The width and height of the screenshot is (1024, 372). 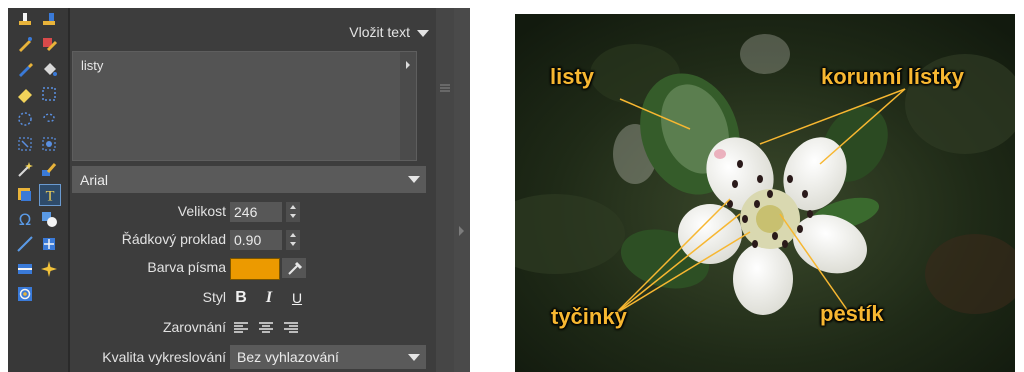 What do you see at coordinates (49, 219) in the screenshot?
I see `shapes-icon` at bounding box center [49, 219].